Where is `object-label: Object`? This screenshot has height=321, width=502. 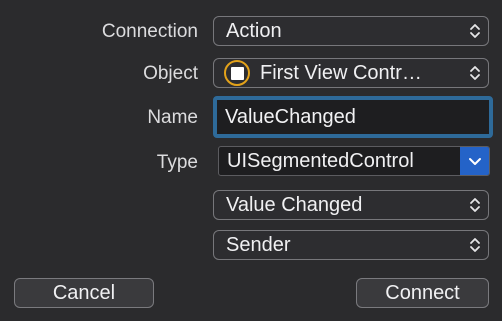
object-label: Object is located at coordinates (170, 73).